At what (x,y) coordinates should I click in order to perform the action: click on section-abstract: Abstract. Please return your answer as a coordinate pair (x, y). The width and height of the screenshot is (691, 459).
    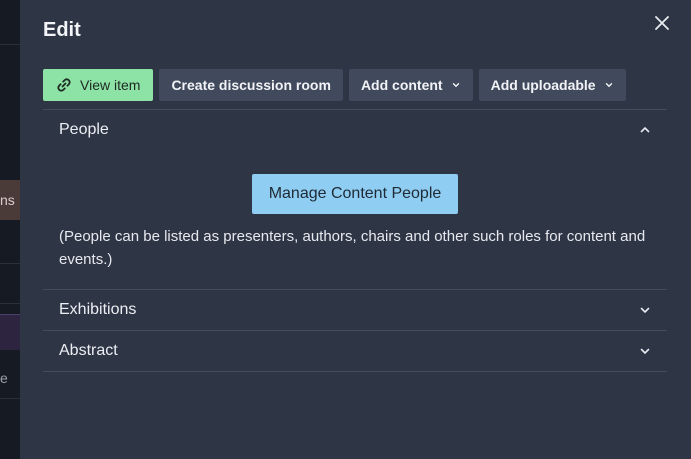
    Looking at the image, I should click on (355, 351).